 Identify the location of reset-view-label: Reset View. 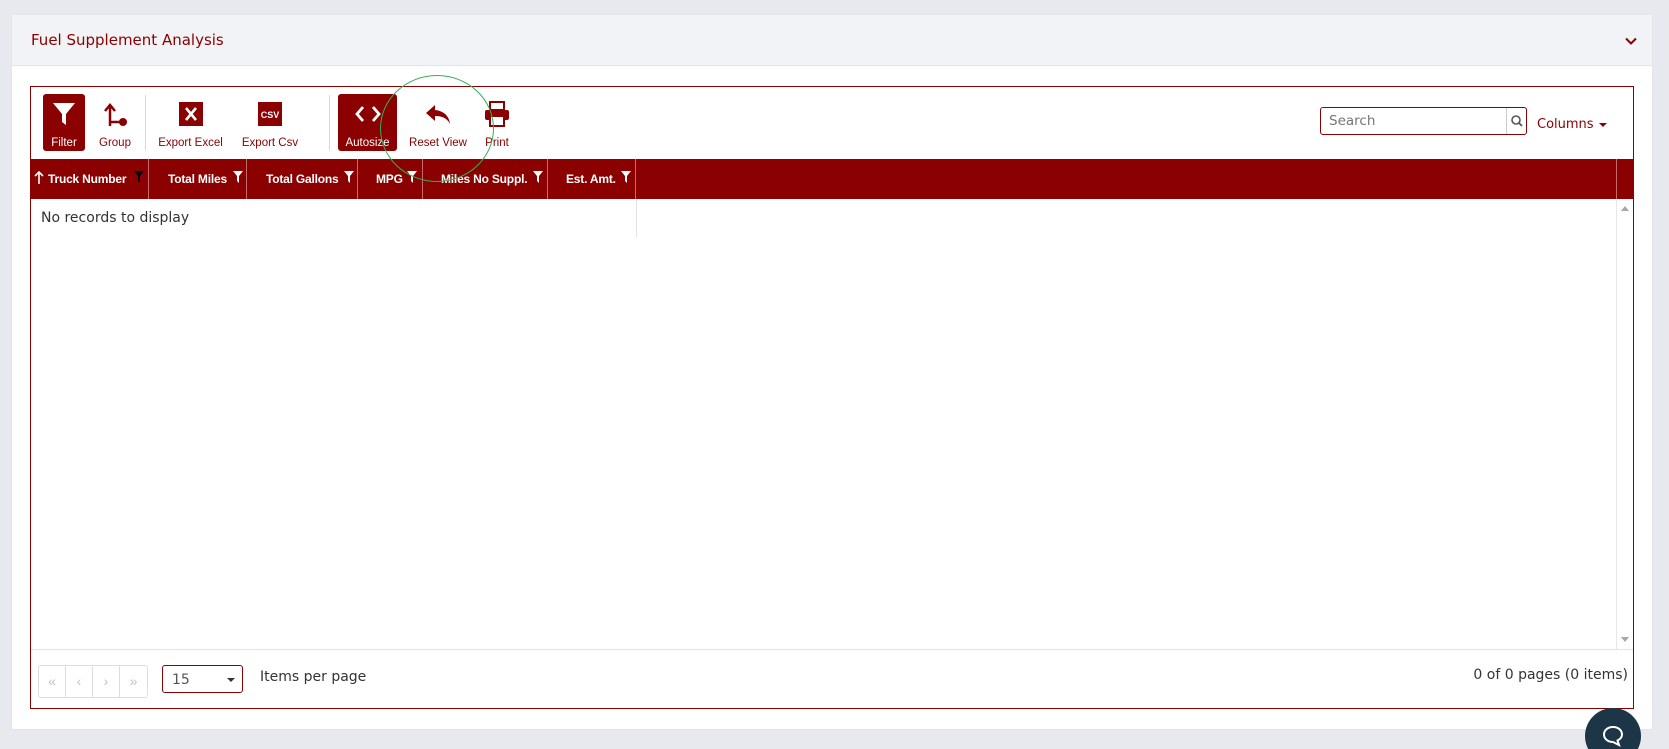
(438, 143).